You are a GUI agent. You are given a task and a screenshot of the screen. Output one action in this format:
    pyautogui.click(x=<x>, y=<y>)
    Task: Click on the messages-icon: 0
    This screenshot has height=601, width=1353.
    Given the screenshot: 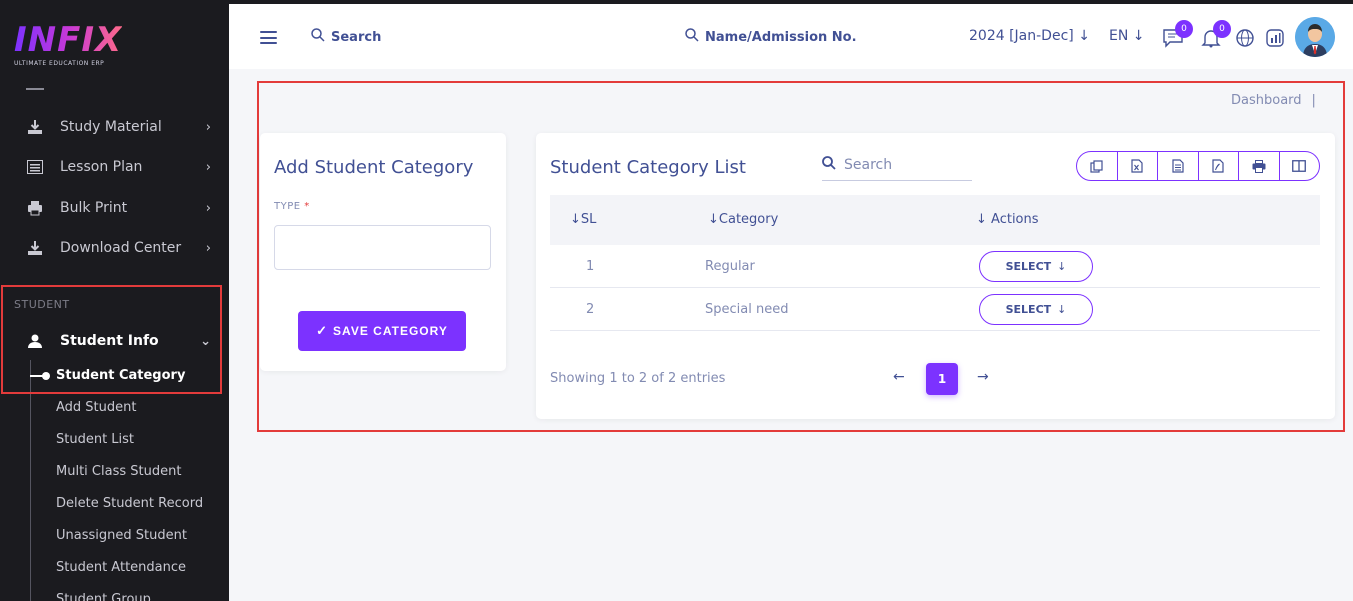 What is the action you would take?
    pyautogui.click(x=1177, y=35)
    